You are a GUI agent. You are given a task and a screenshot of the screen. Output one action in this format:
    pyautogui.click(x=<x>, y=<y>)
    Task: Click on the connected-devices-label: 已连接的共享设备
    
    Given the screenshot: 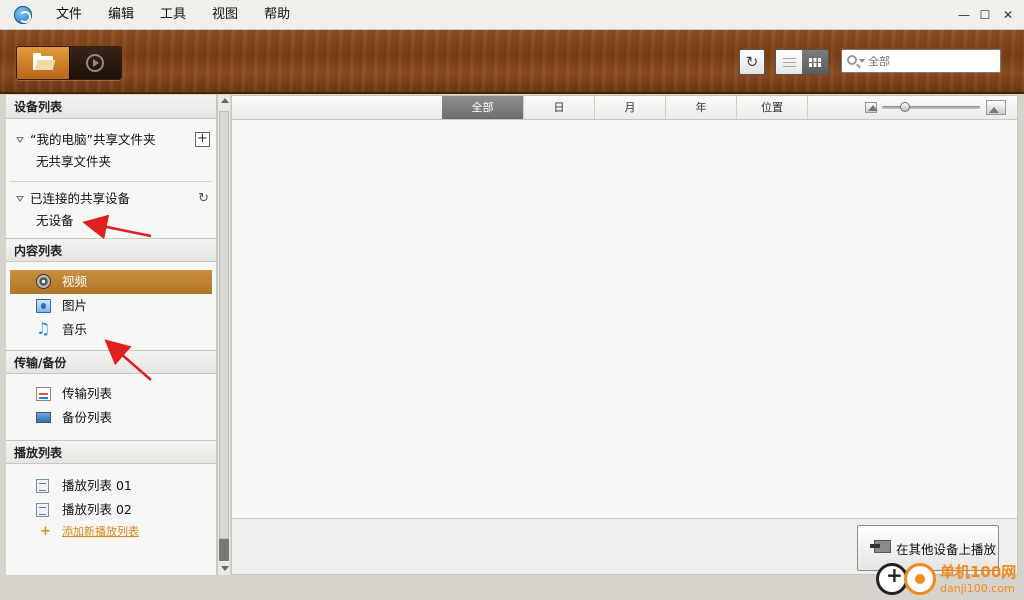 What is the action you would take?
    pyautogui.click(x=80, y=198)
    